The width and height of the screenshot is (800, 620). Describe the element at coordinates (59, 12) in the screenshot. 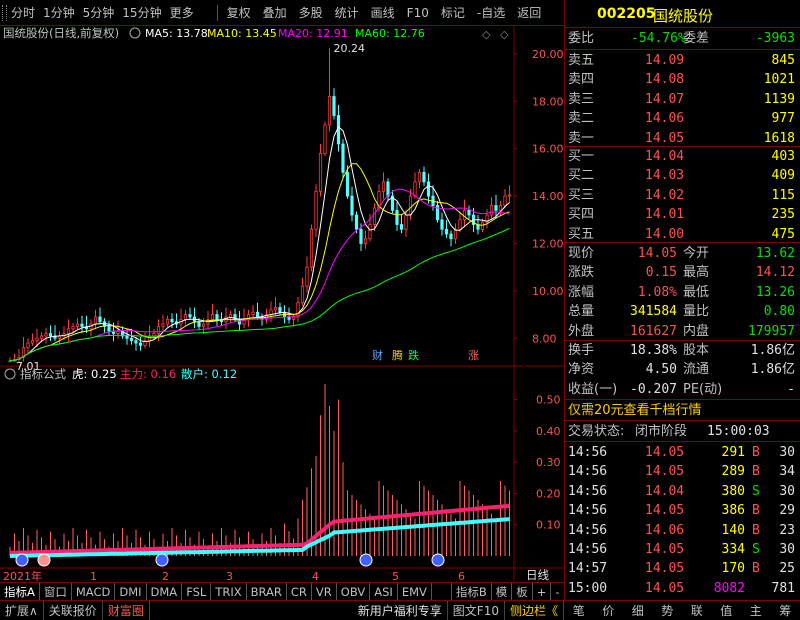

I see `toolbar-item: 1分钟` at that location.